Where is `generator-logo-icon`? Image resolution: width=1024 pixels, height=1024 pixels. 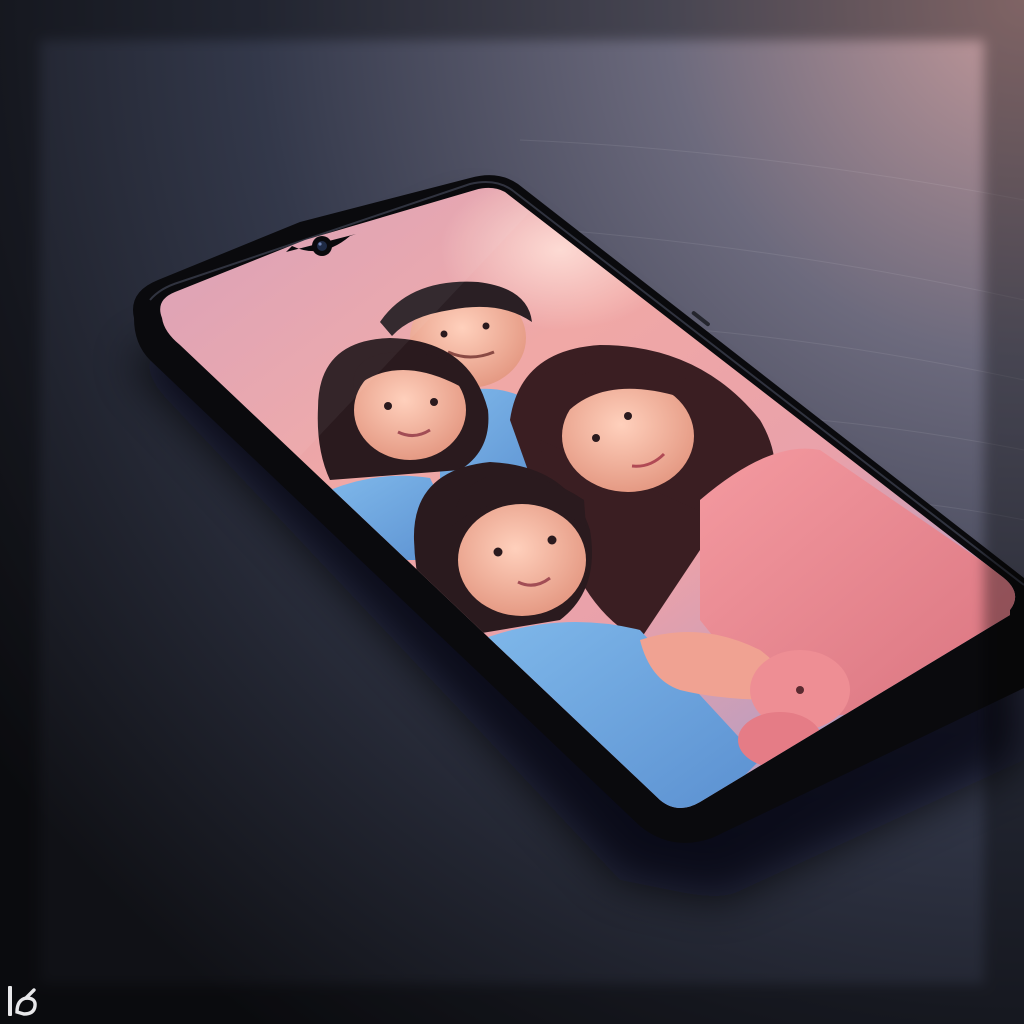 generator-logo-icon is located at coordinates (22, 1001).